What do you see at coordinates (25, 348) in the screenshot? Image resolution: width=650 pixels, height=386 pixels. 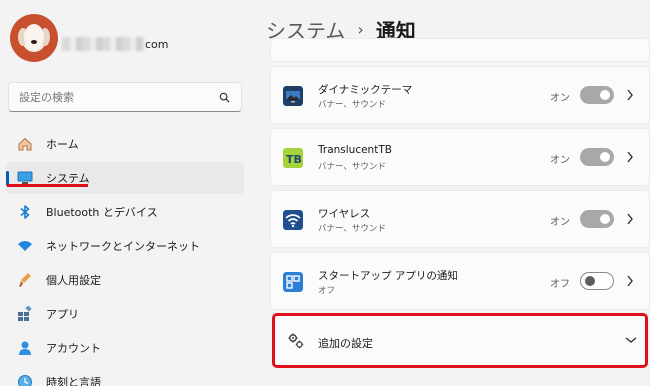 I see `account-icon` at bounding box center [25, 348].